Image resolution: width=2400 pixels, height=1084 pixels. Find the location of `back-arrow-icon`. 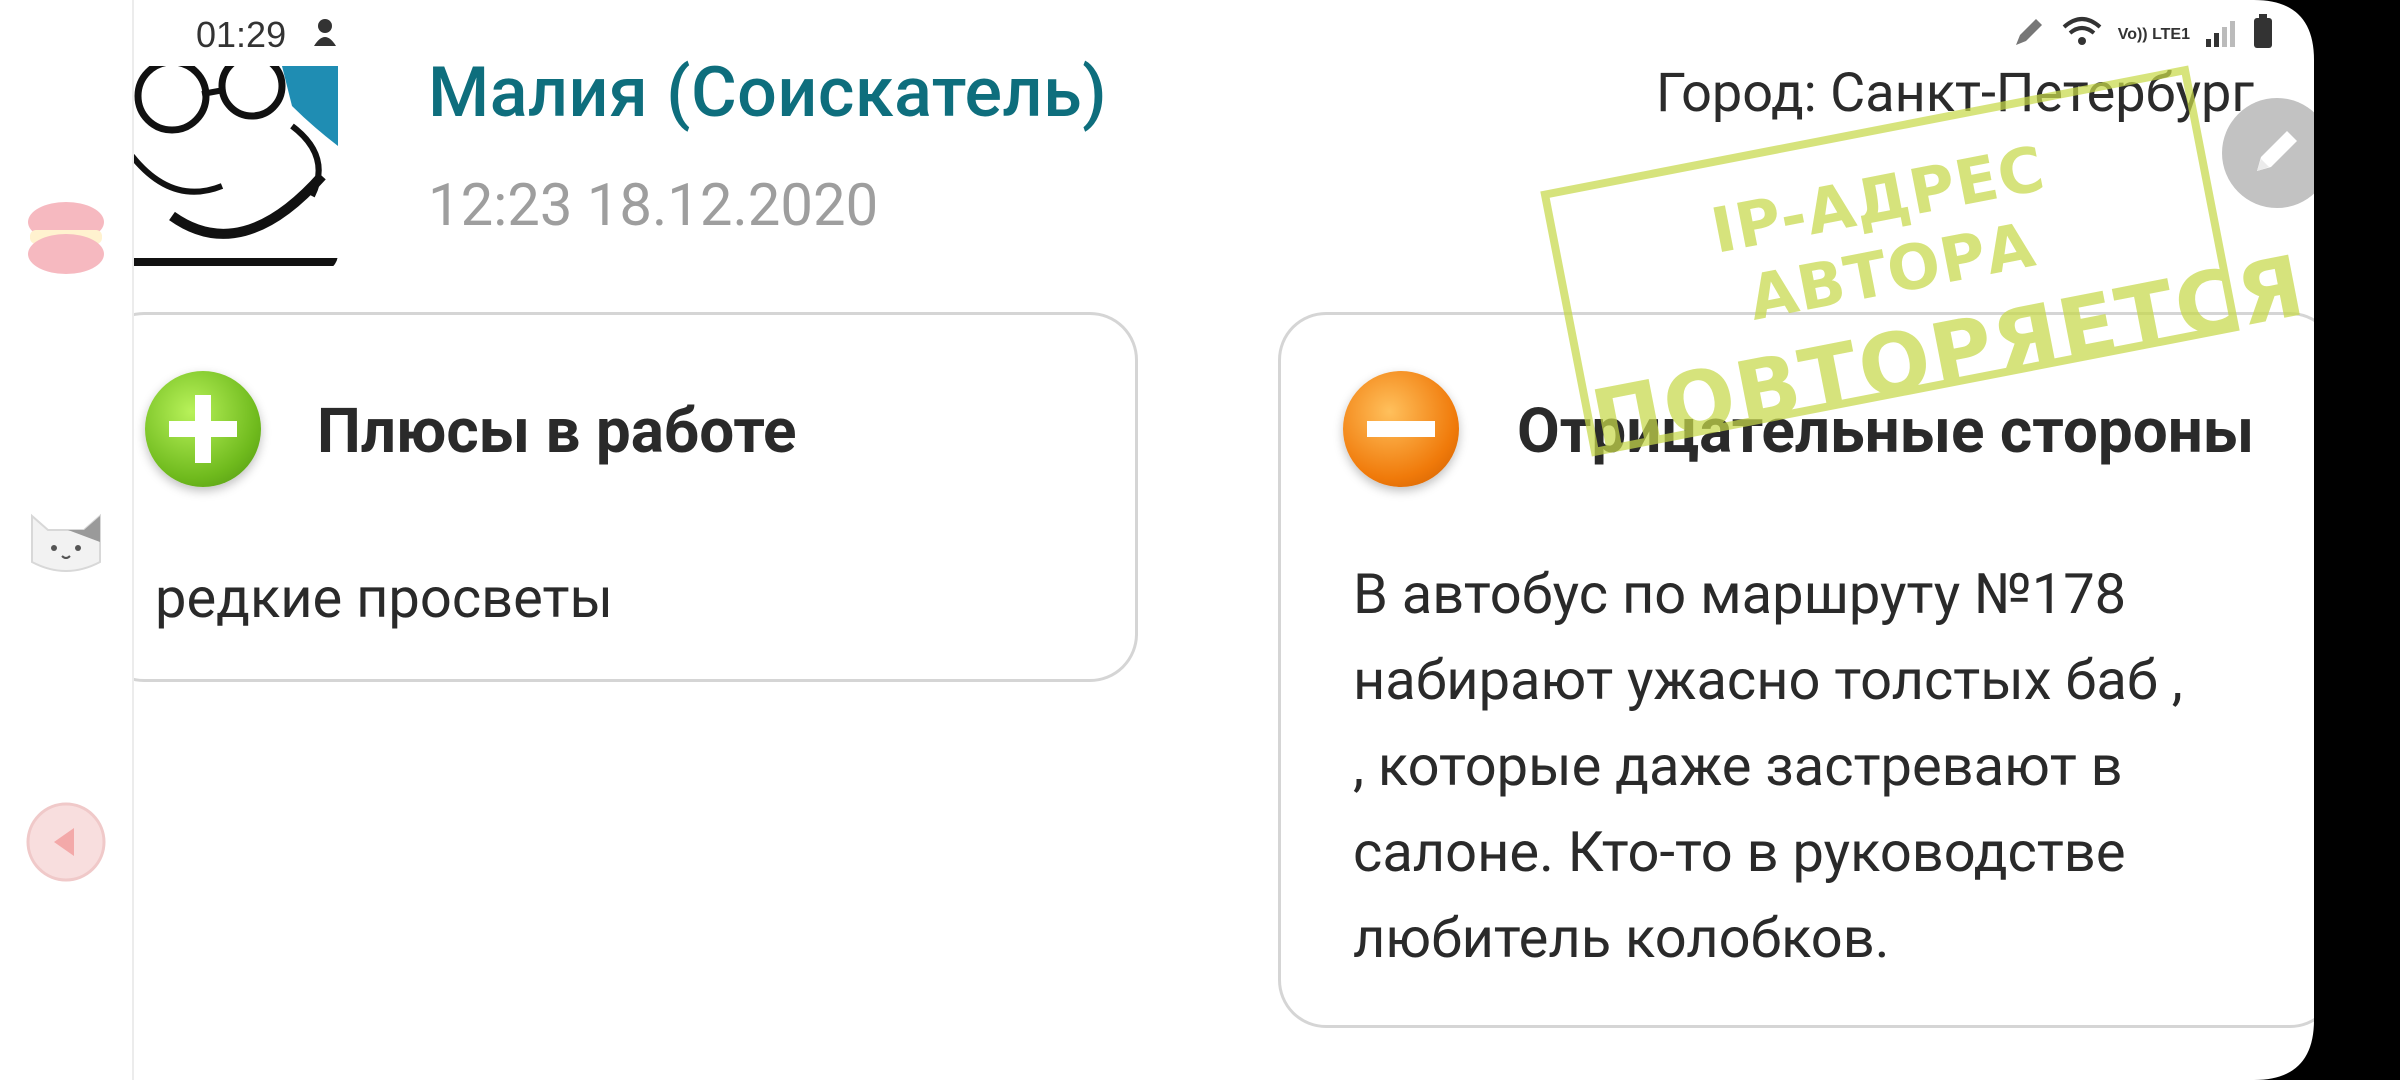

back-arrow-icon is located at coordinates (66, 842).